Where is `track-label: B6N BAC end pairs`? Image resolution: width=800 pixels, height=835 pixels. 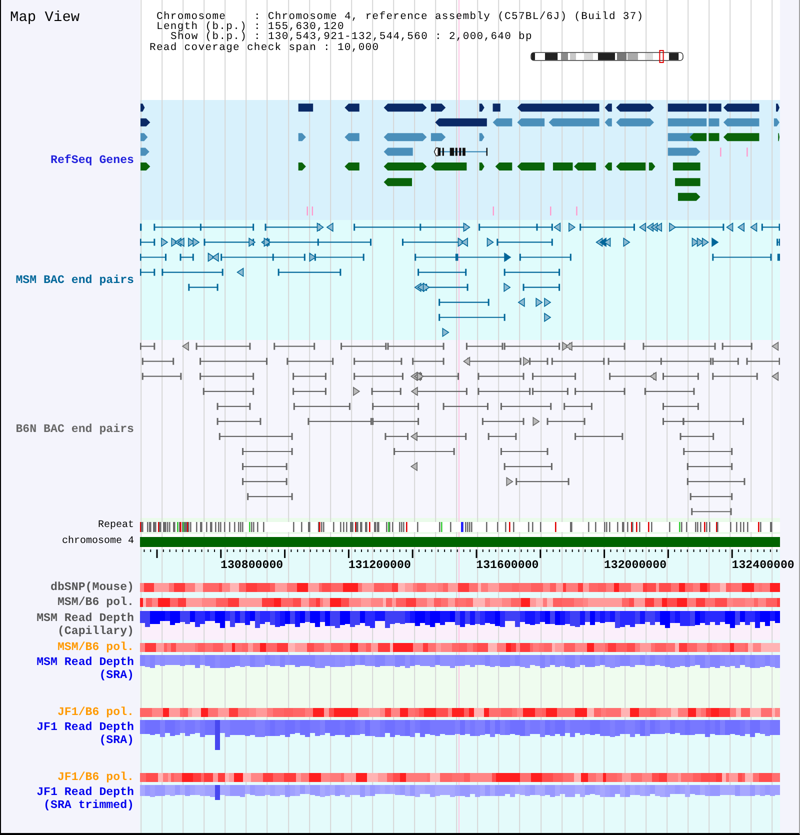 track-label: B6N BAC end pairs is located at coordinates (75, 429).